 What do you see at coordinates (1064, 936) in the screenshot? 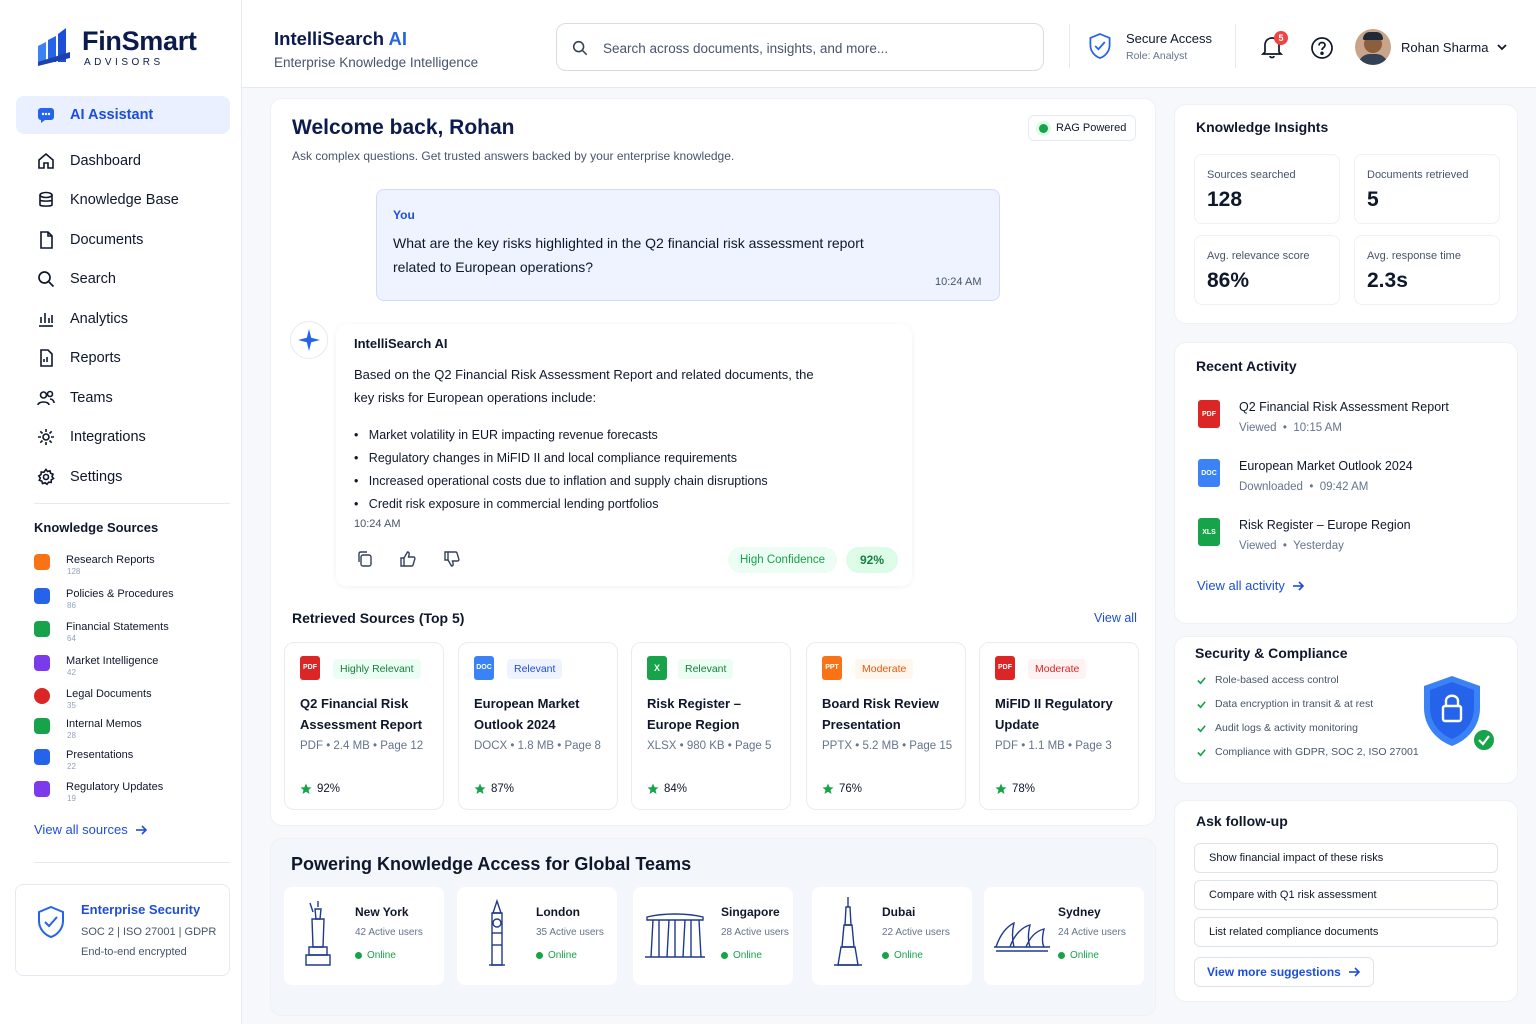
I see `city-card-sydney: Sydney 24 Active users Online` at bounding box center [1064, 936].